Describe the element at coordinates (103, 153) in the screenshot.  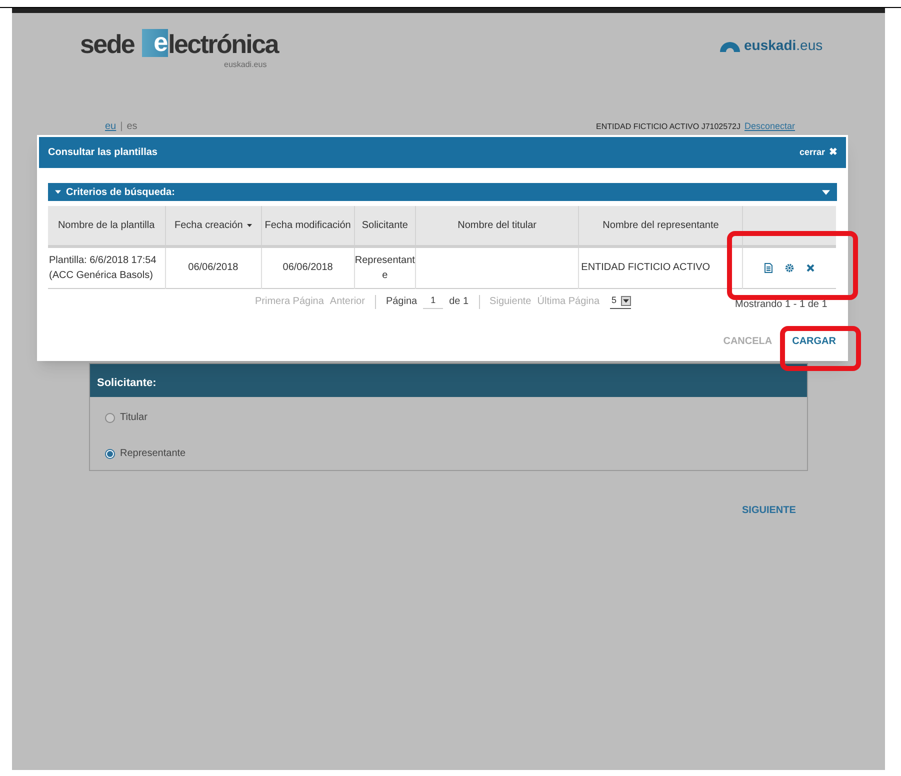
I see `modal-title: Consultar las plantillas` at that location.